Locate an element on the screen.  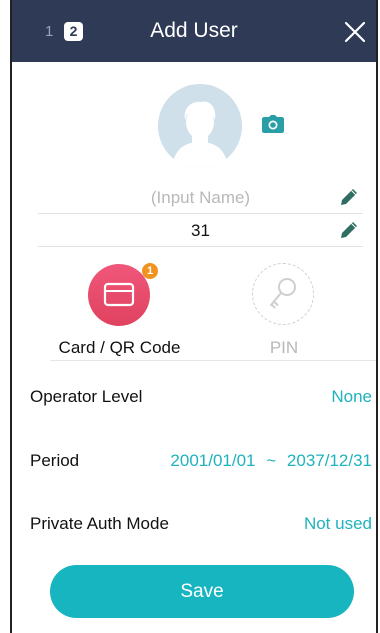
operator-level-value: None is located at coordinates (351, 397).